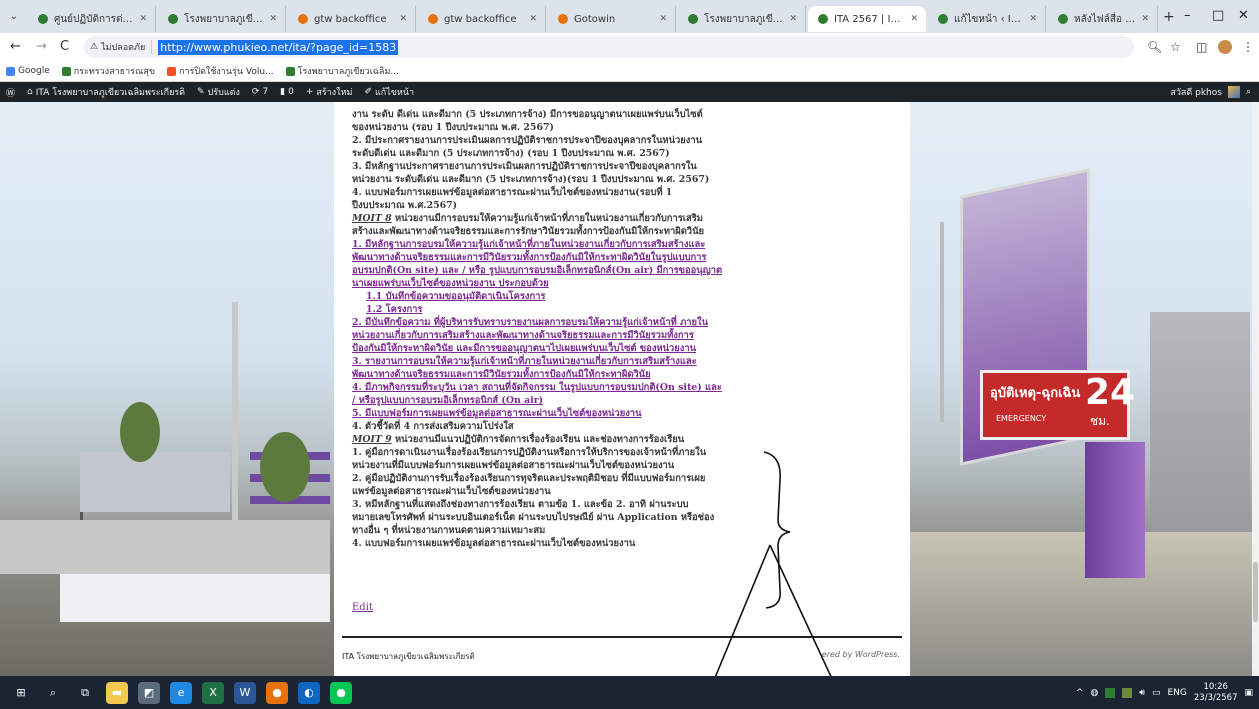 The height and width of the screenshot is (709, 1259). What do you see at coordinates (213, 692) in the screenshot?
I see `excel-icon: X` at bounding box center [213, 692].